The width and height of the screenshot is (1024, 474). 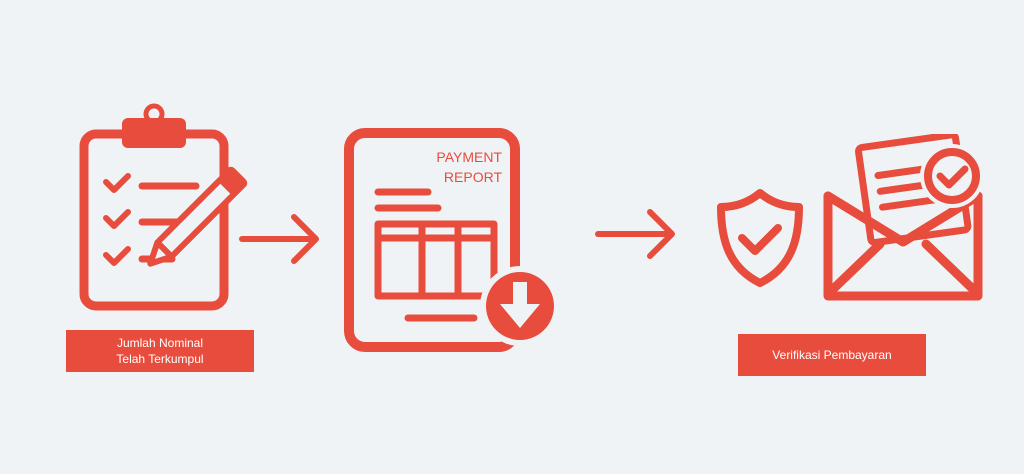 What do you see at coordinates (520, 306) in the screenshot?
I see `download-icon` at bounding box center [520, 306].